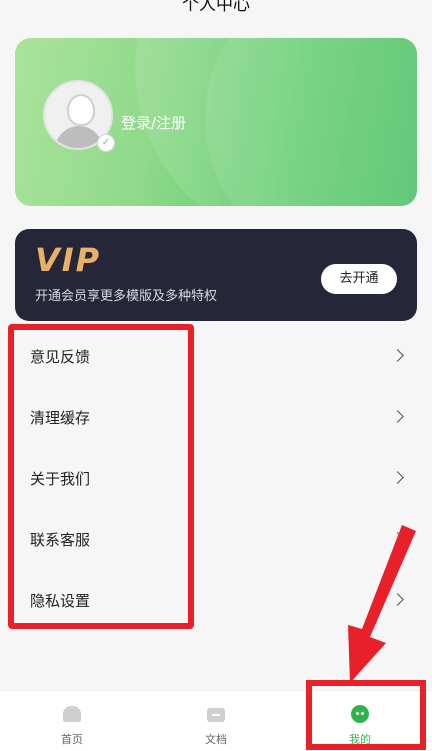 The width and height of the screenshot is (432, 751). I want to click on menu-item-privacy-settings: 隐私设置, so click(216, 600).